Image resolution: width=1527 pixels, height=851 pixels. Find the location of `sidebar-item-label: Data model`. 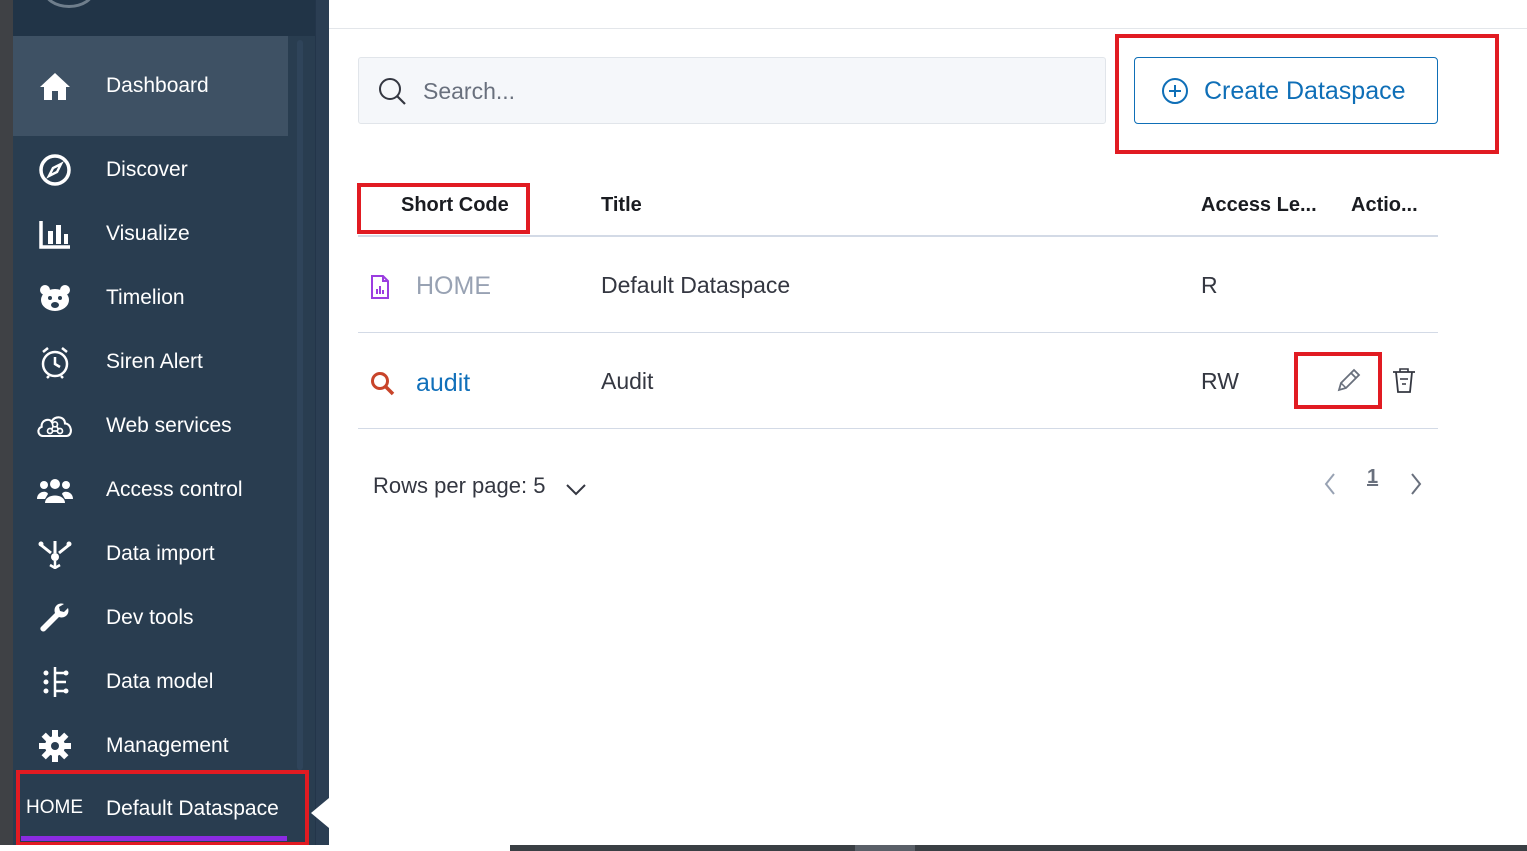

sidebar-item-label: Data model is located at coordinates (160, 681).